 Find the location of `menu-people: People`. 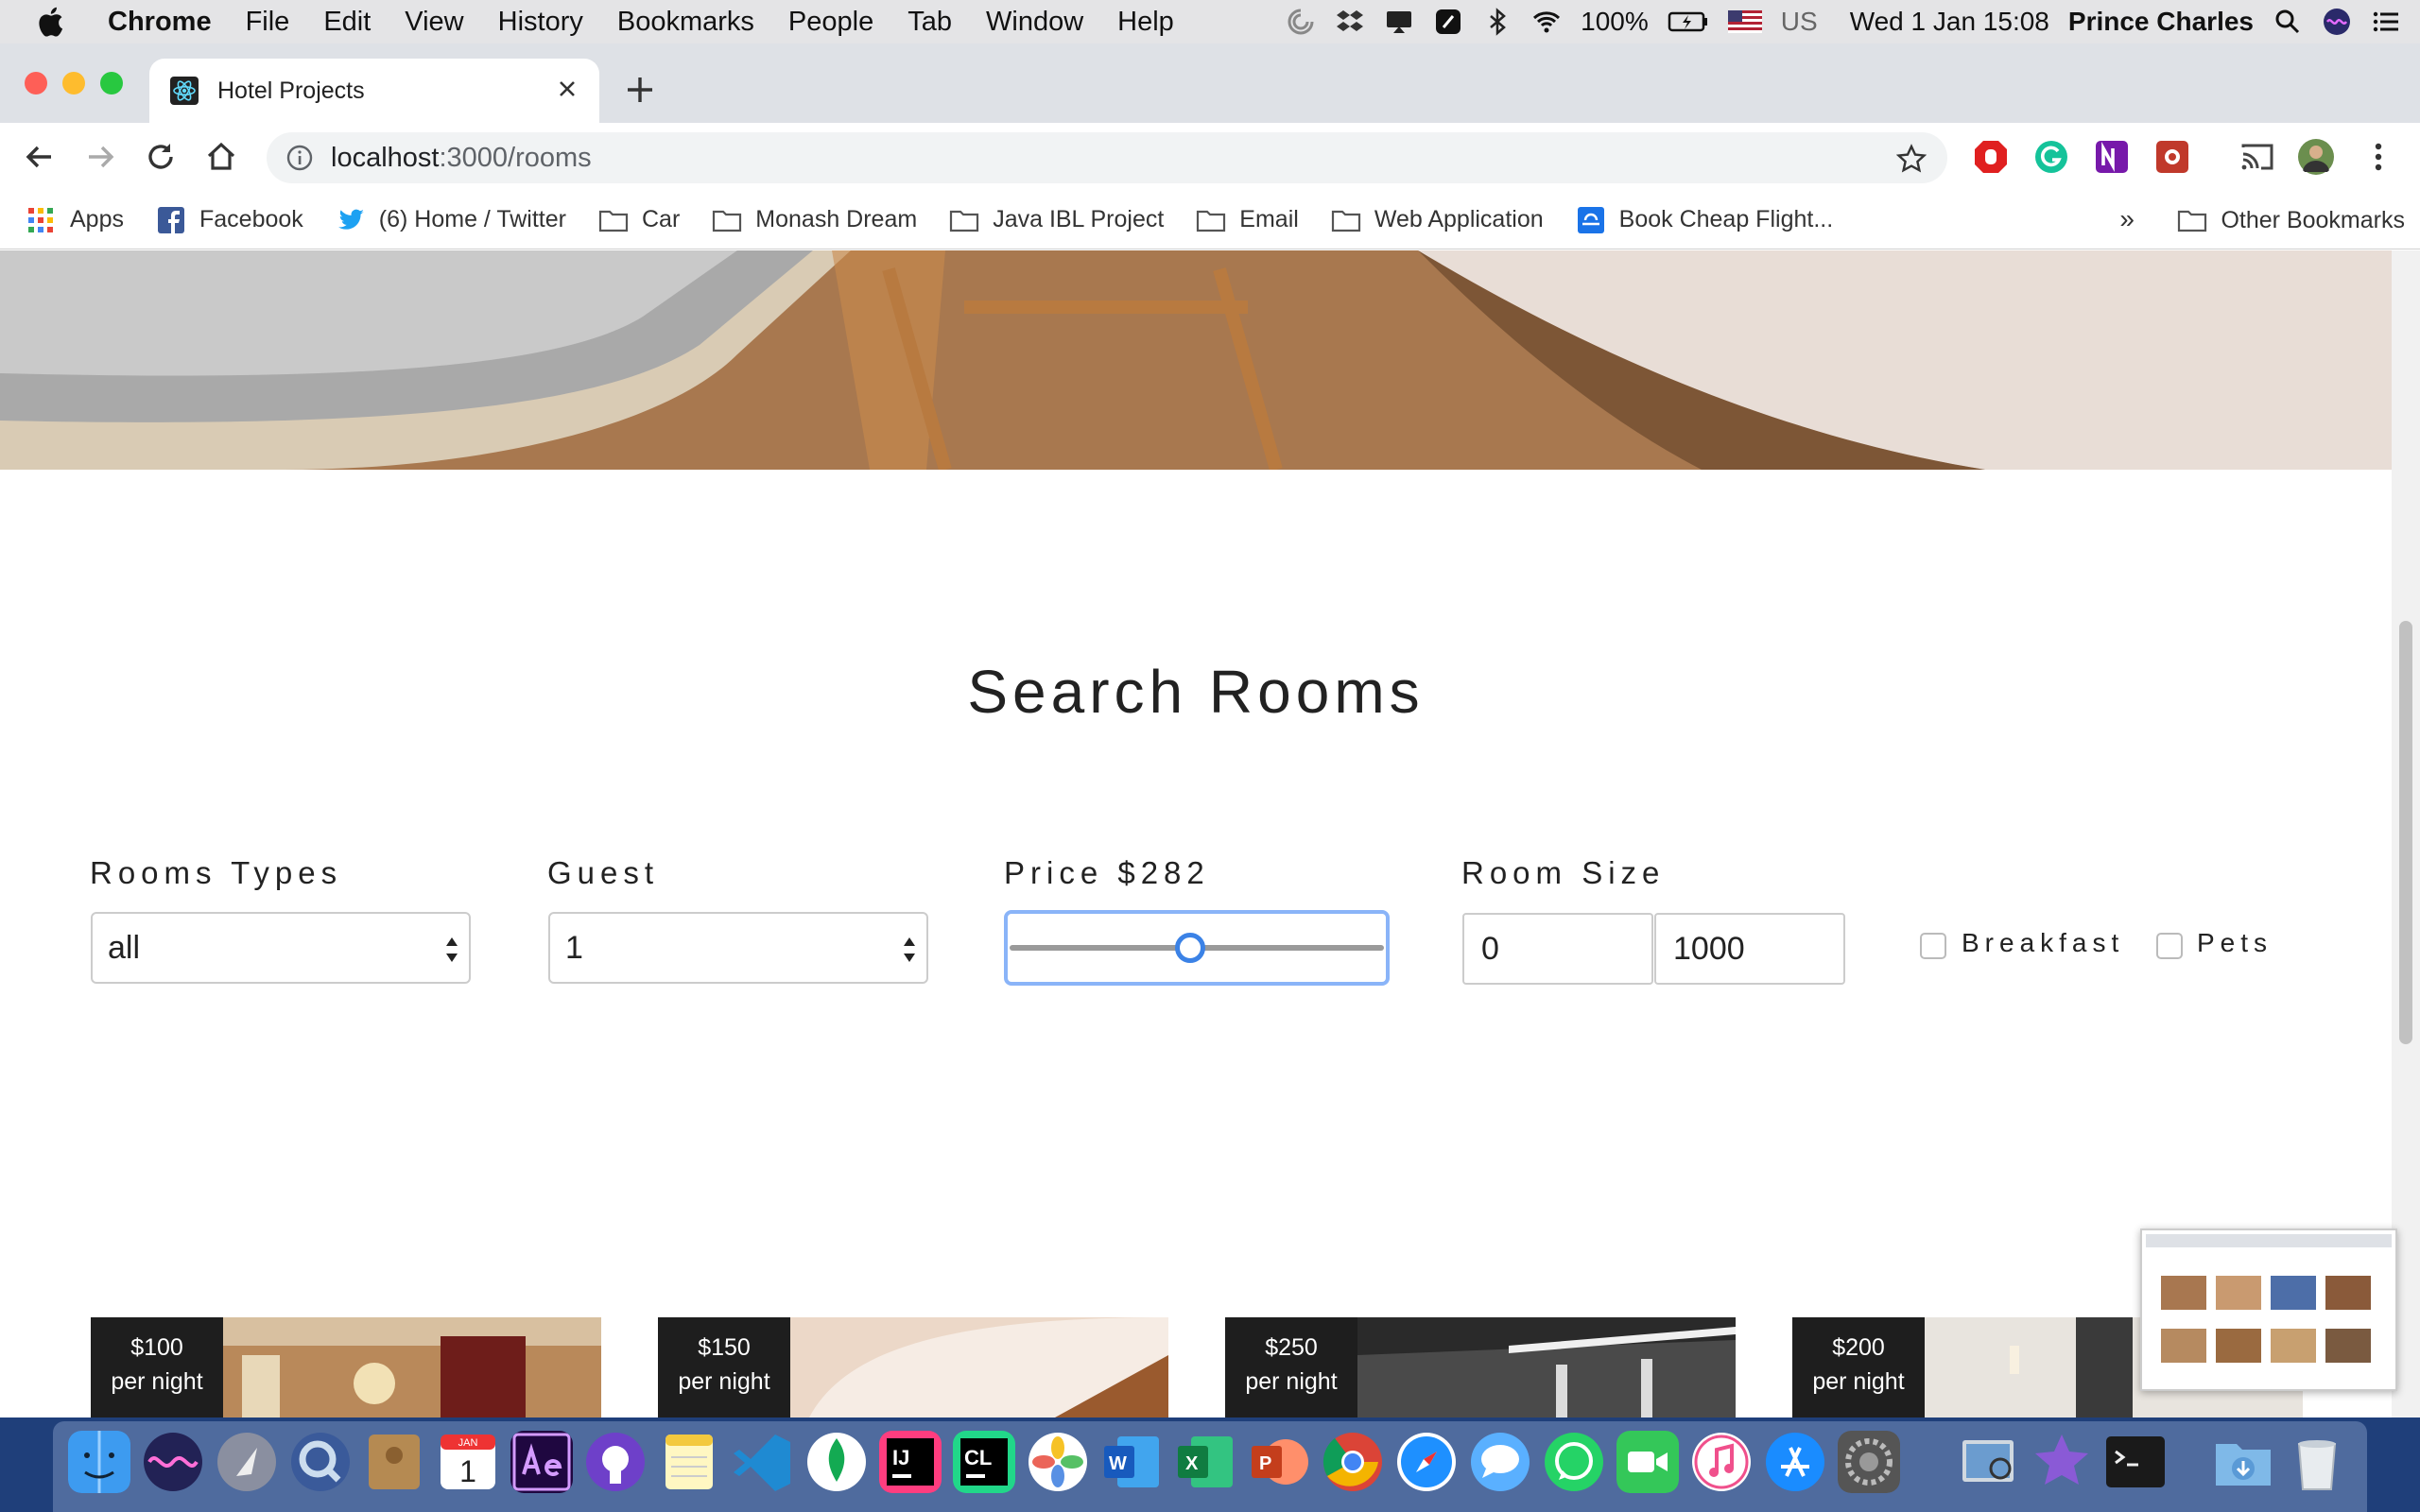

menu-people: People is located at coordinates (831, 22).